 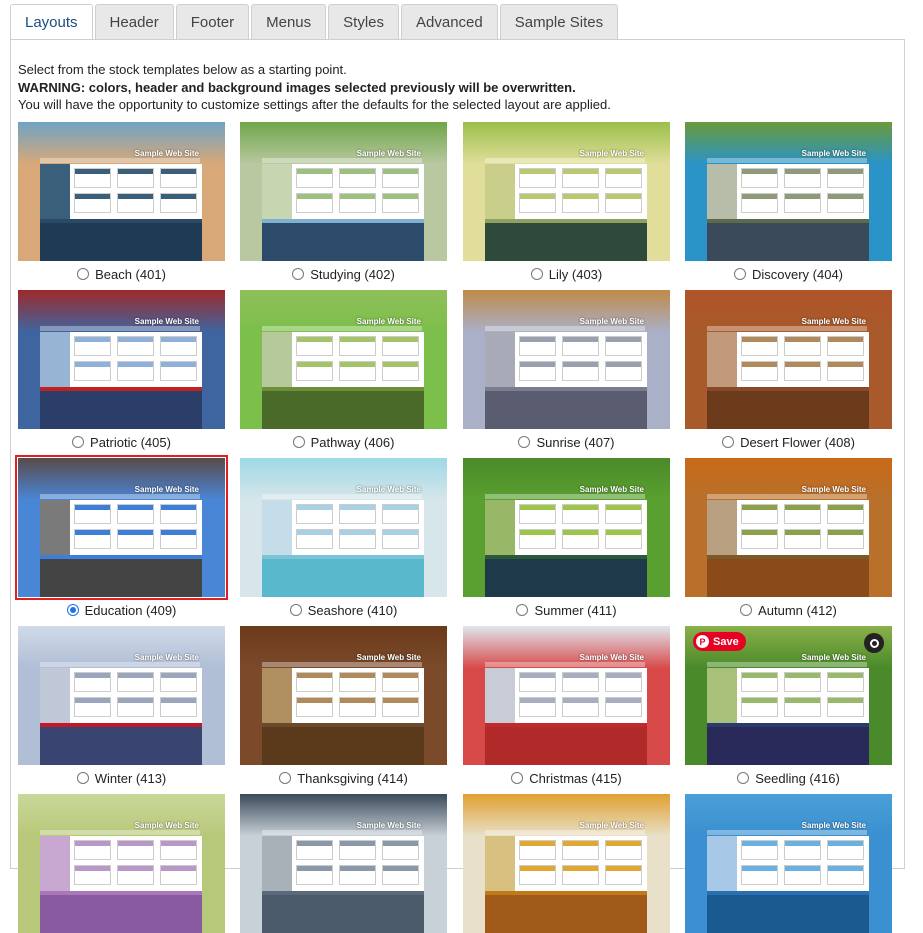 I want to click on tab-footer: Footer, so click(x=212, y=21).